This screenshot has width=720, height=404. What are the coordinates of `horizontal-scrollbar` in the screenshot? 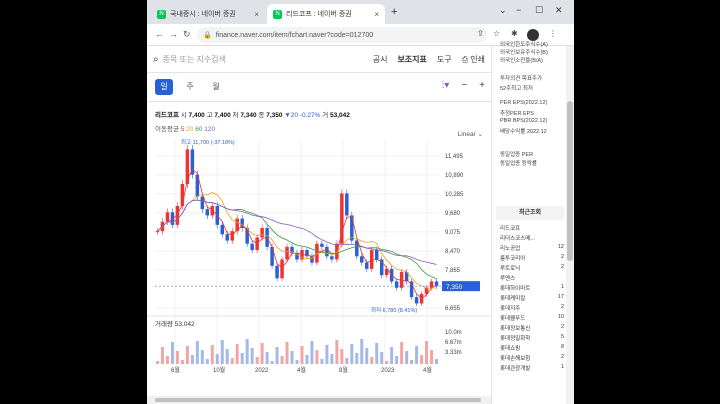 It's located at (319, 400).